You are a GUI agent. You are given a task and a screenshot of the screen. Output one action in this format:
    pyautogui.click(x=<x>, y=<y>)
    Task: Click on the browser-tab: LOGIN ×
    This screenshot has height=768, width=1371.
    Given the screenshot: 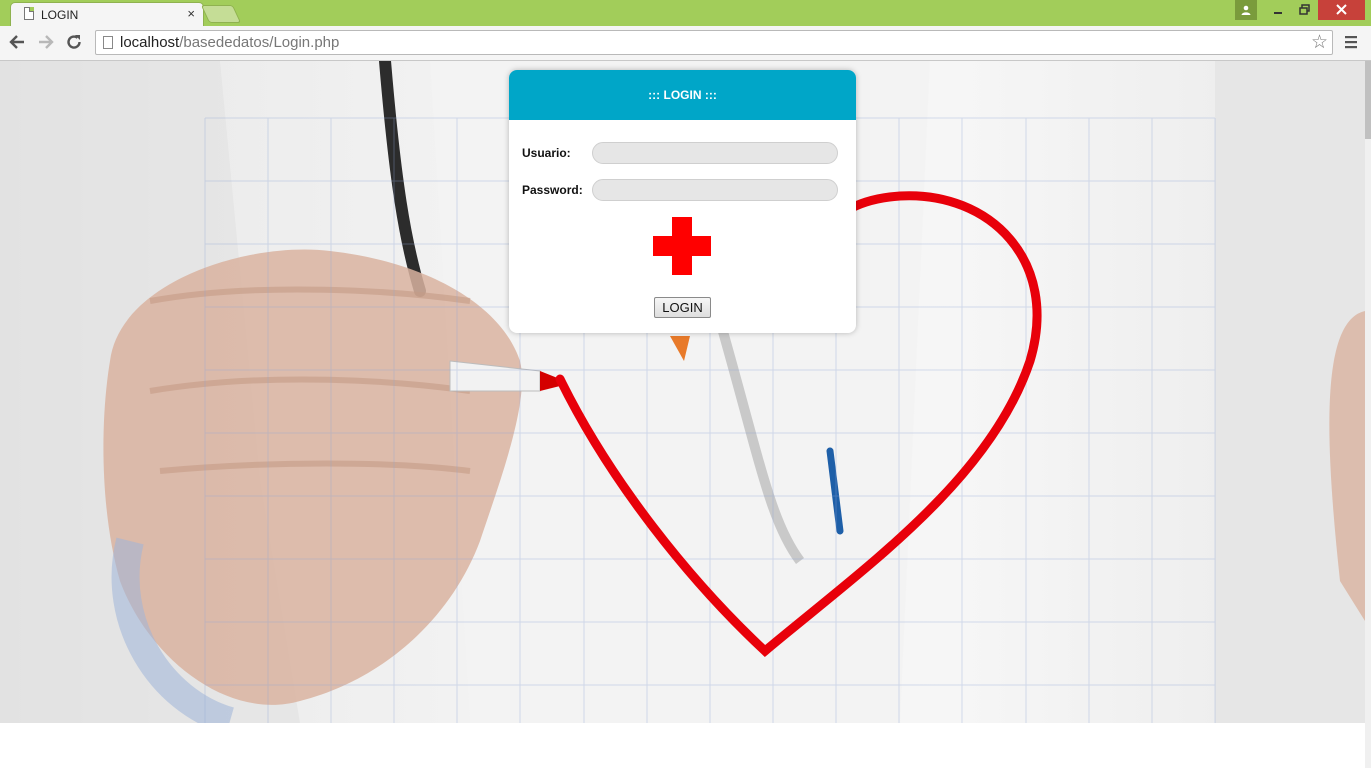 What is the action you would take?
    pyautogui.click(x=107, y=14)
    